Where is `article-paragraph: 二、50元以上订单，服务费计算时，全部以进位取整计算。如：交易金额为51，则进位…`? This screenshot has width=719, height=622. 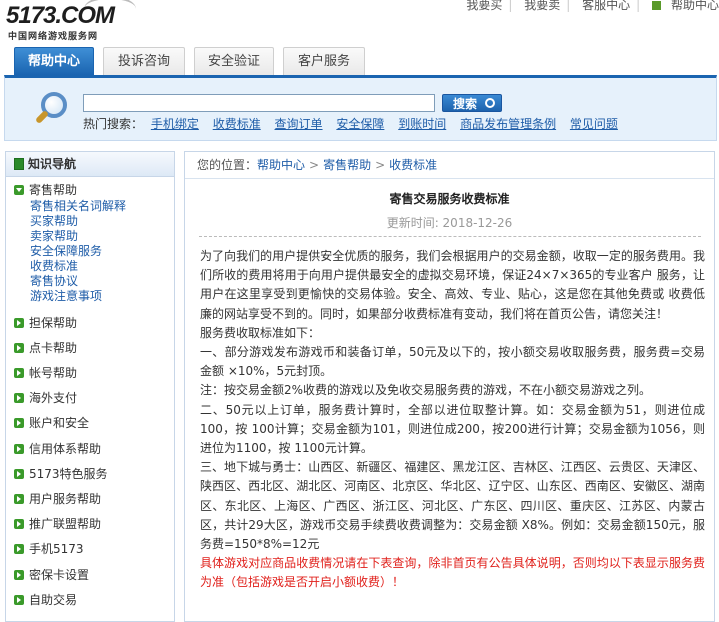
article-paragraph: 二、50元以上订单，服务费计算时，全部以进位取整计算。如：交易金额为51，则进位… is located at coordinates (452, 429).